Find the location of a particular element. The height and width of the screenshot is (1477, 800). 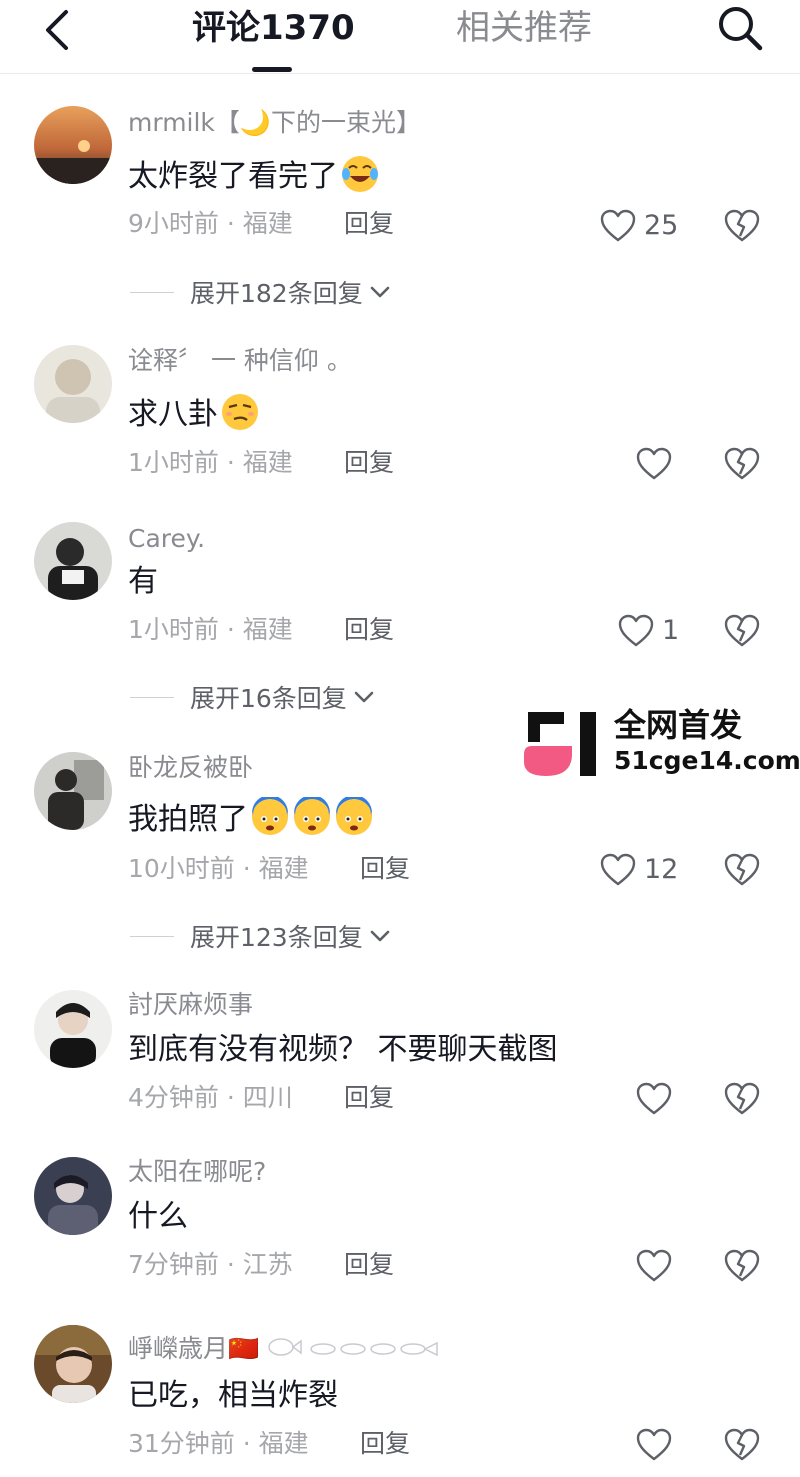

comment-meta: 7分钟前 · 江苏 is located at coordinates (210, 1264).